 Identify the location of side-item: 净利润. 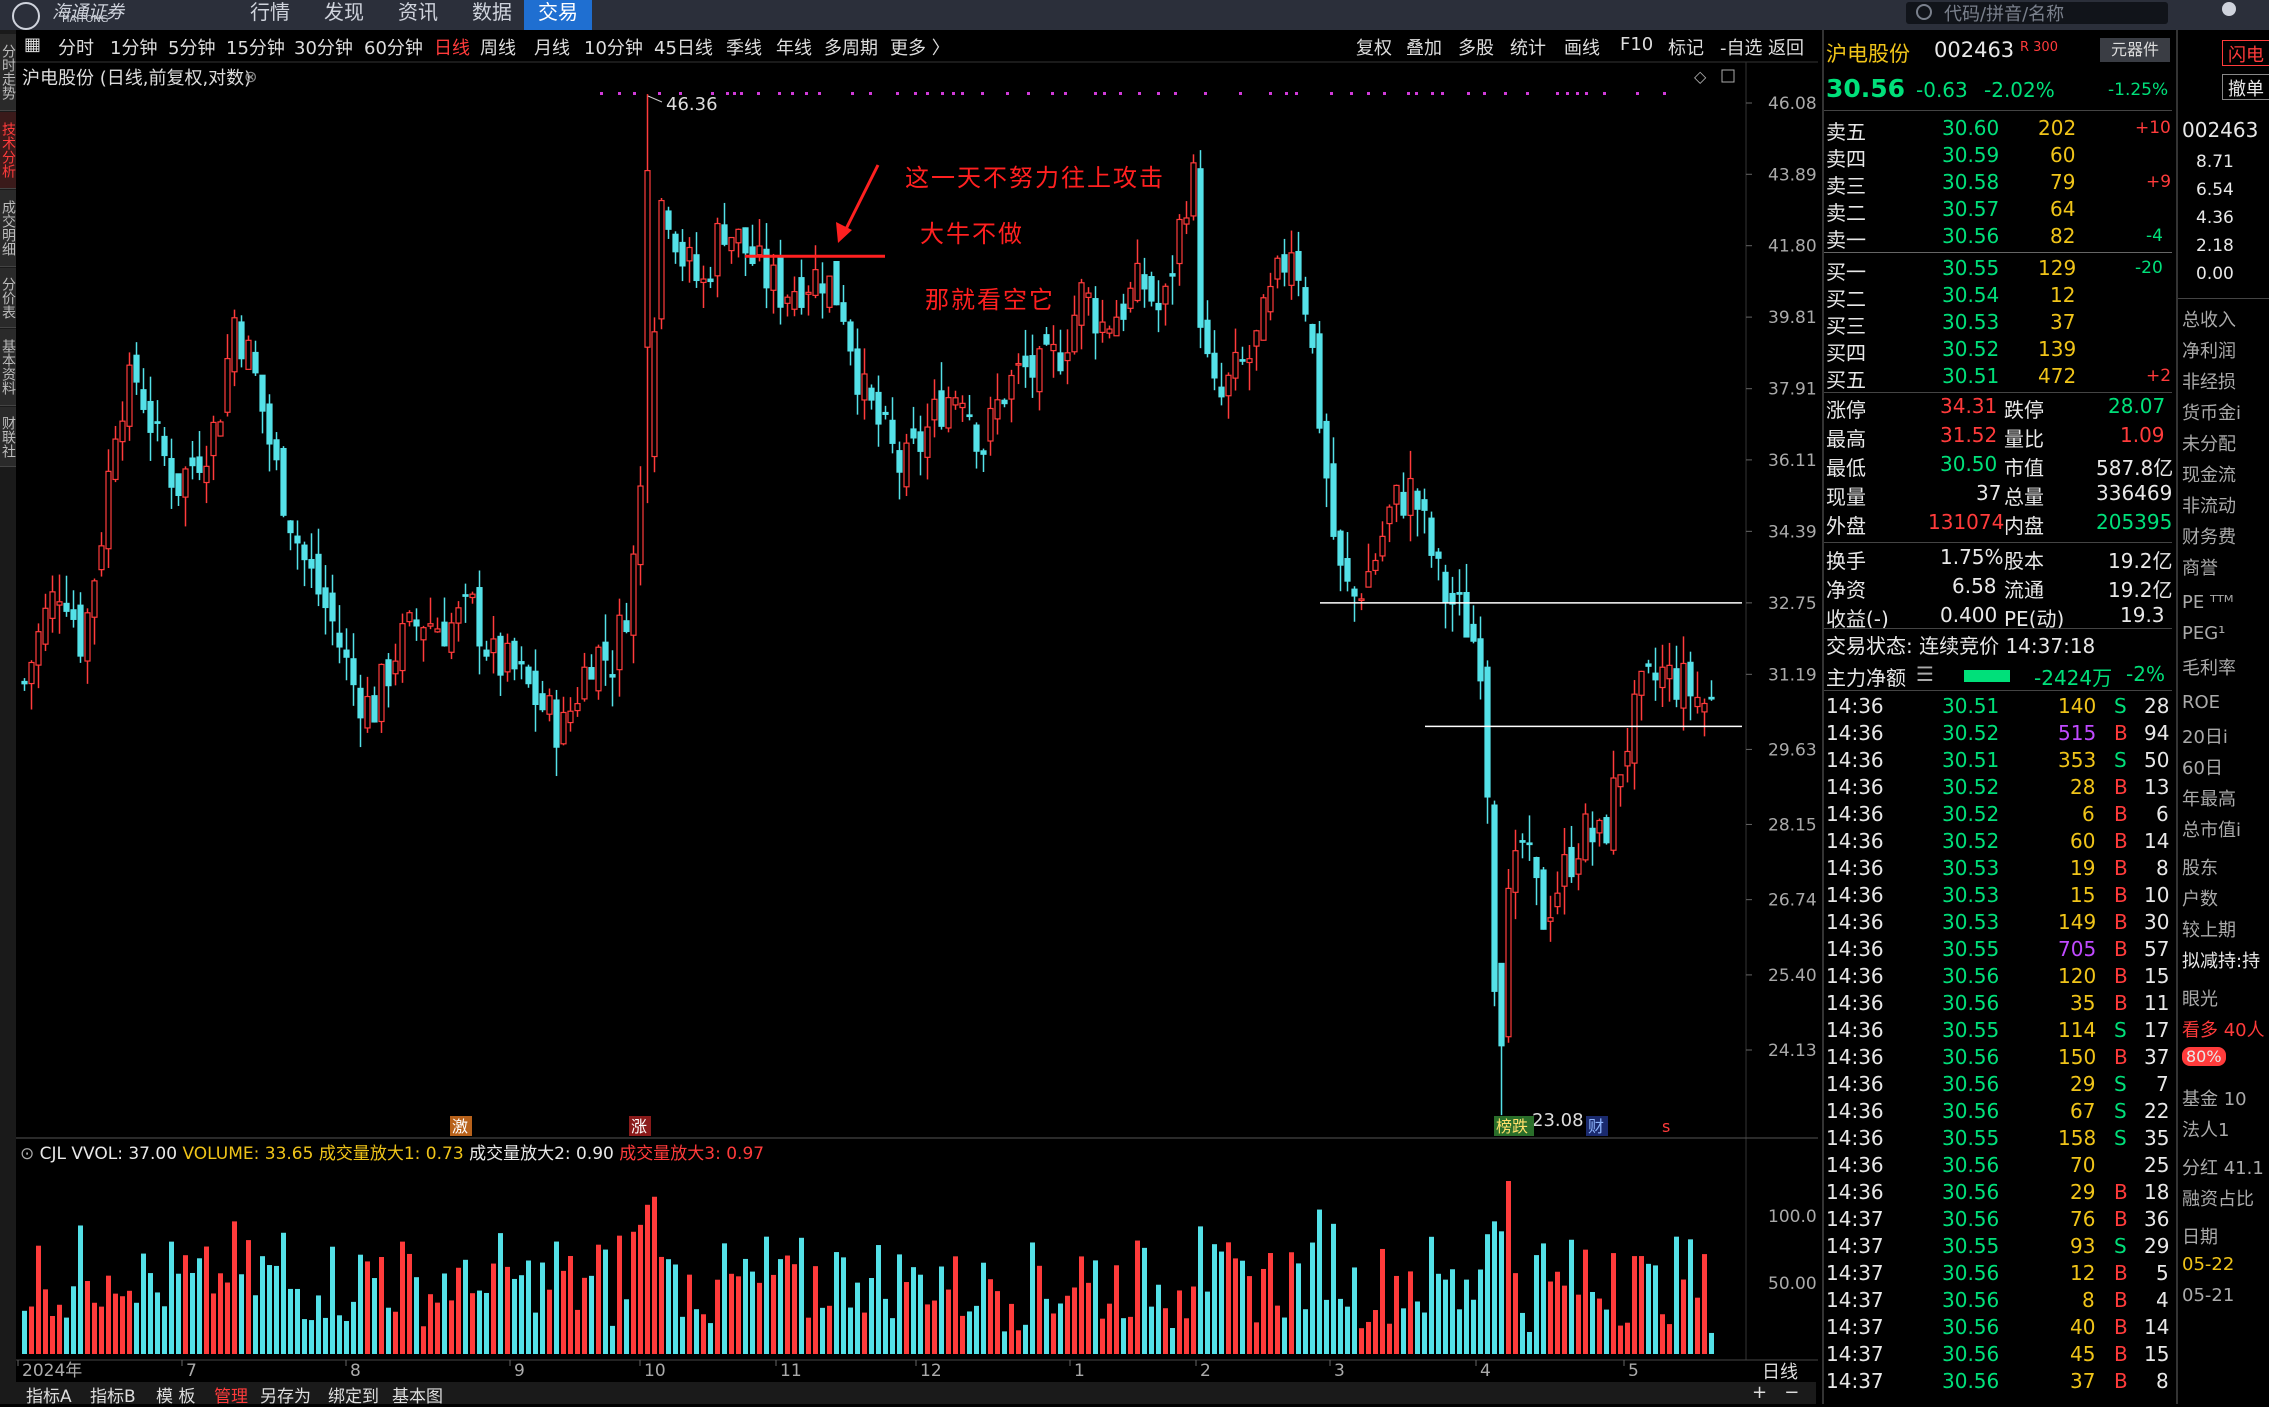
(2209, 350).